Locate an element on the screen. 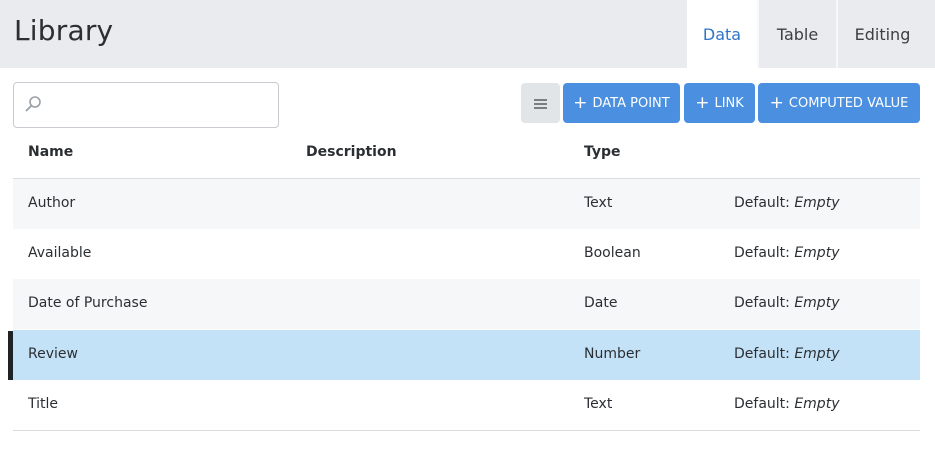 This screenshot has width=935, height=458. row-type: Boolean is located at coordinates (612, 253).